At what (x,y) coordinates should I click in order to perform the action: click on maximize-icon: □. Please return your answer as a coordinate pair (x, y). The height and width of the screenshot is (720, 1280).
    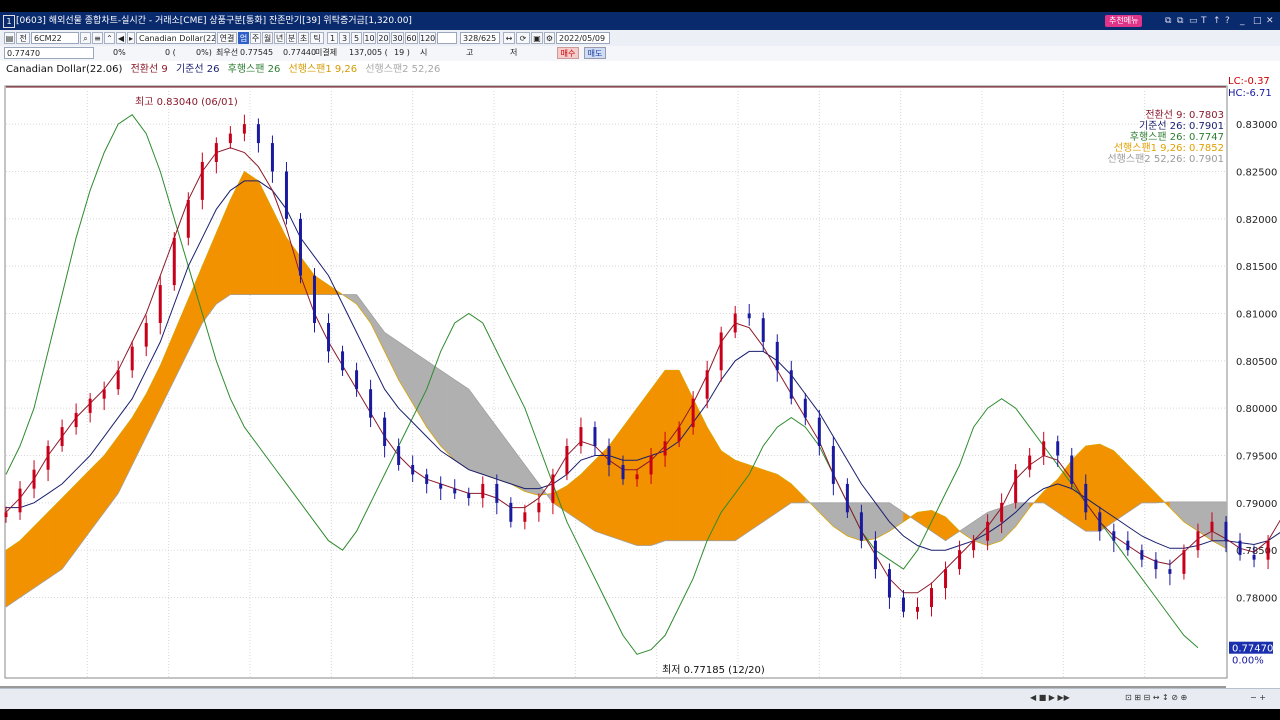
    Looking at the image, I should click on (1257, 21).